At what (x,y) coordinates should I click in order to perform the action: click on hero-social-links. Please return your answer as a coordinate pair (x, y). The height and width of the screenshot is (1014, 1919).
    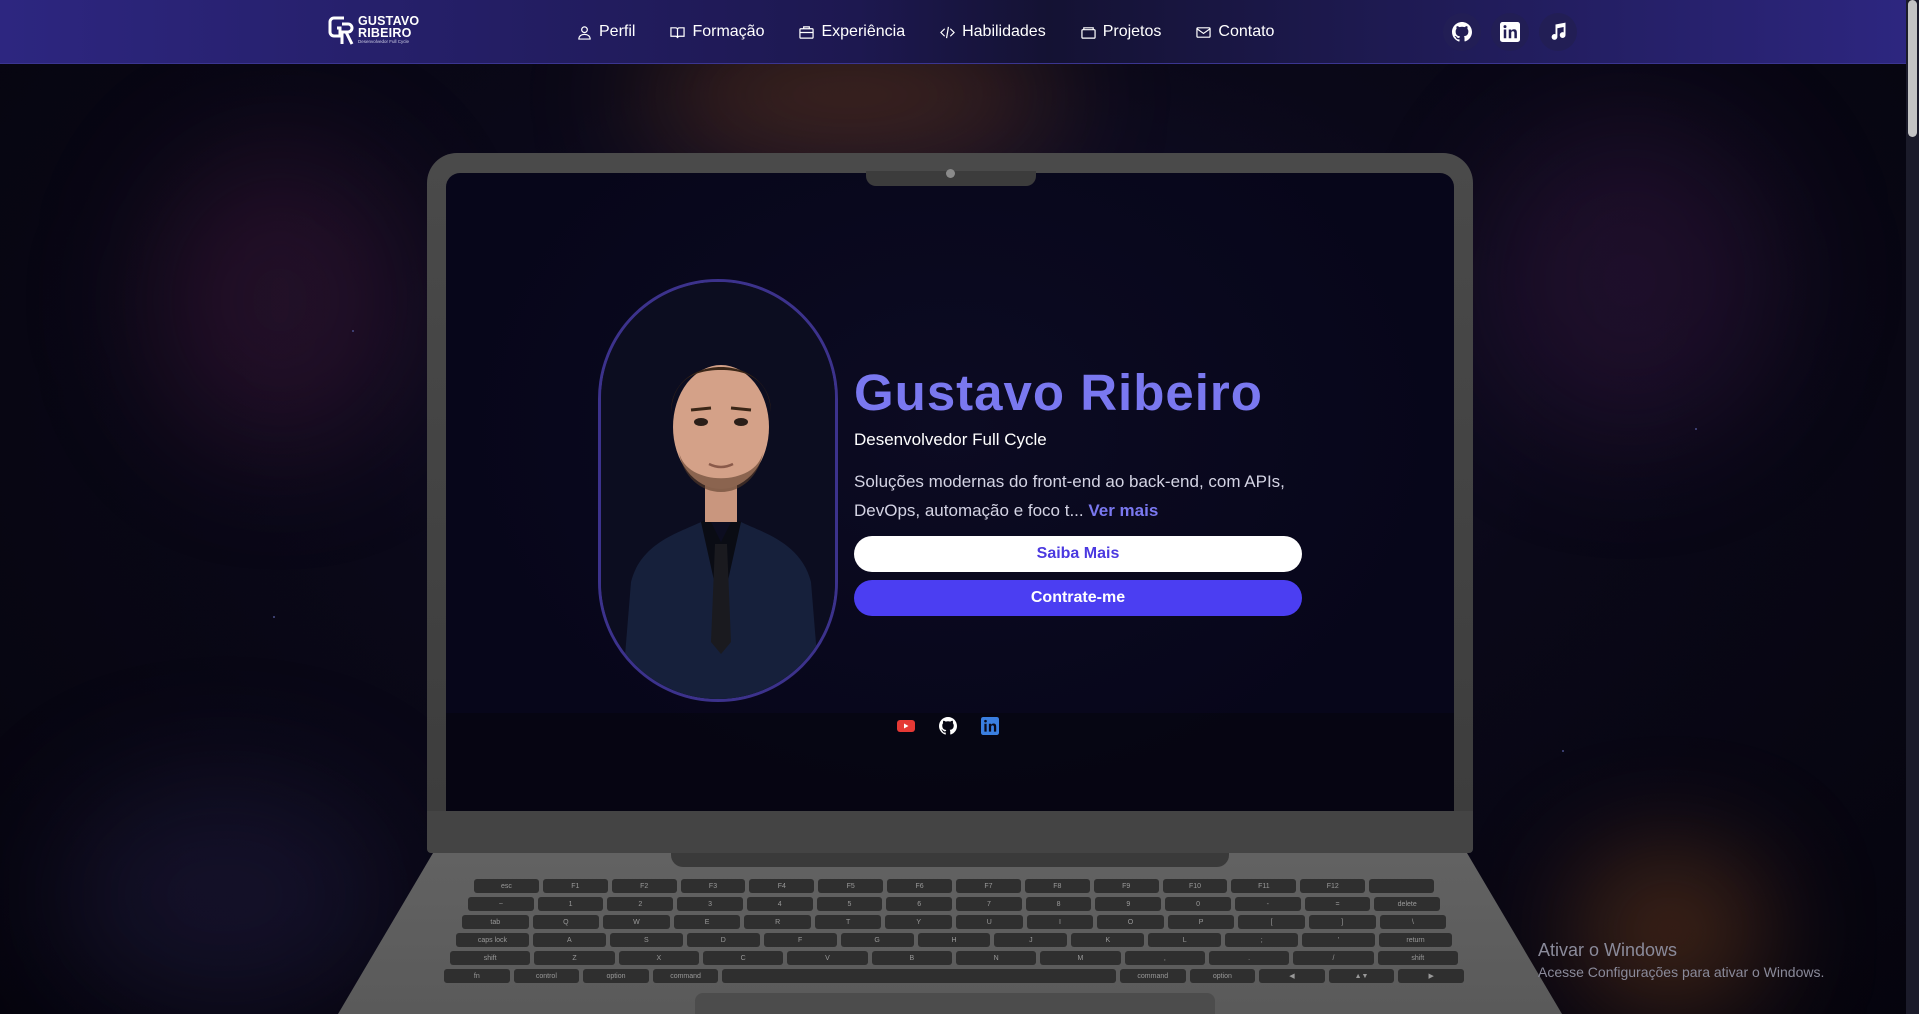
    Looking at the image, I should click on (948, 726).